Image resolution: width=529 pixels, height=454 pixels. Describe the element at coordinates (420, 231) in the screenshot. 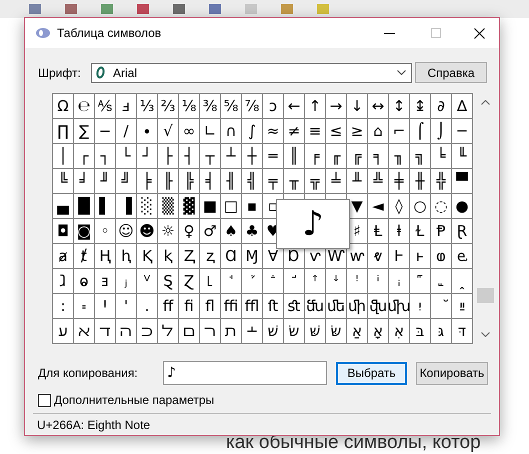

I see `character-cell: Ɫ` at that location.